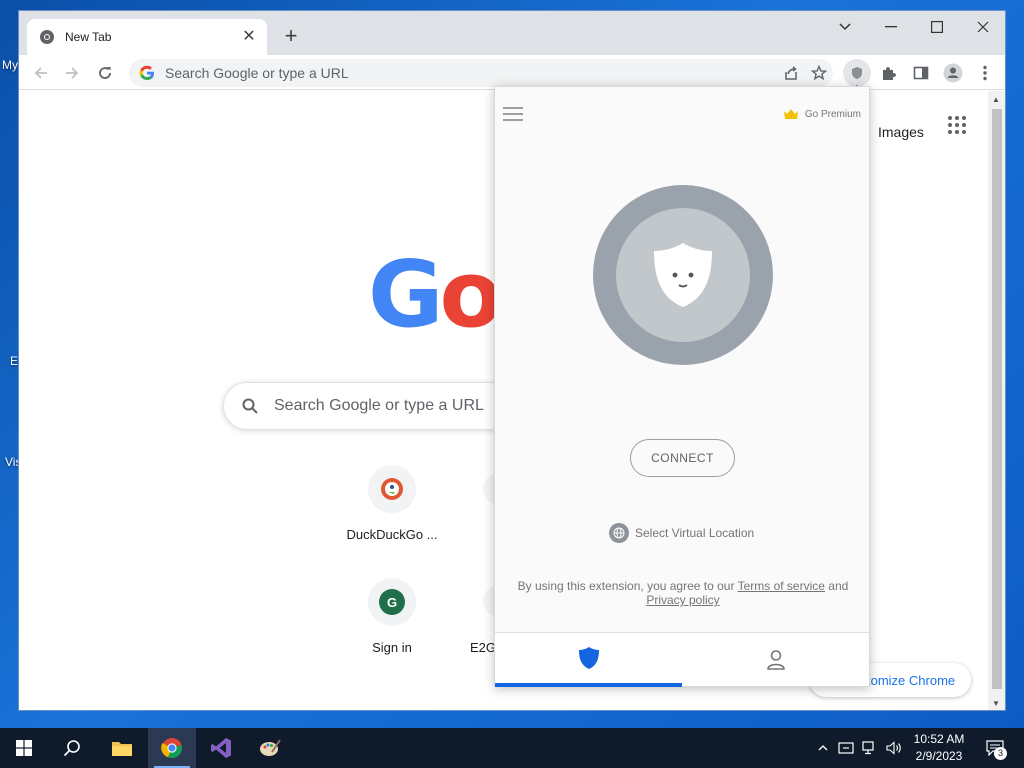 This screenshot has height=768, width=1024. Describe the element at coordinates (953, 73) in the screenshot. I see `profile-avatar-icon` at that location.